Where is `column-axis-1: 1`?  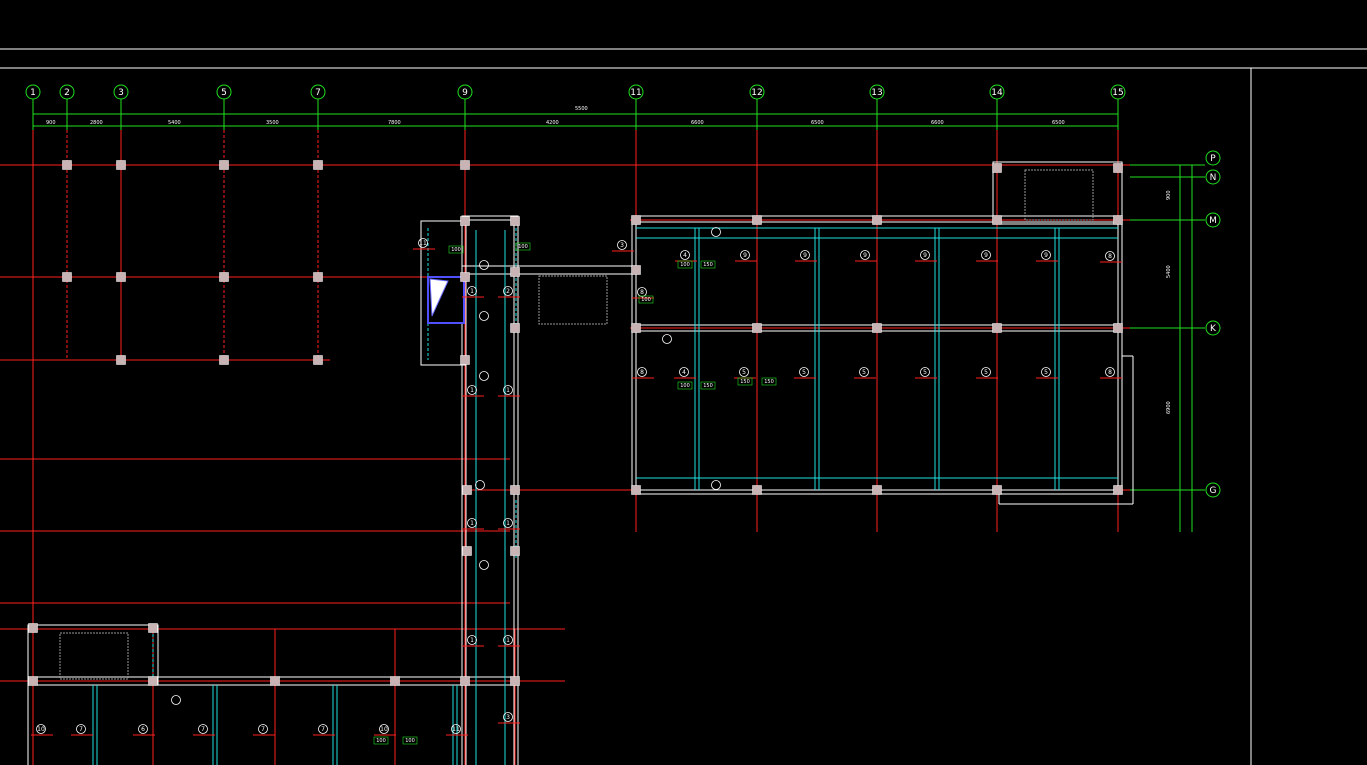
column-axis-1: 1 is located at coordinates (33, 107).